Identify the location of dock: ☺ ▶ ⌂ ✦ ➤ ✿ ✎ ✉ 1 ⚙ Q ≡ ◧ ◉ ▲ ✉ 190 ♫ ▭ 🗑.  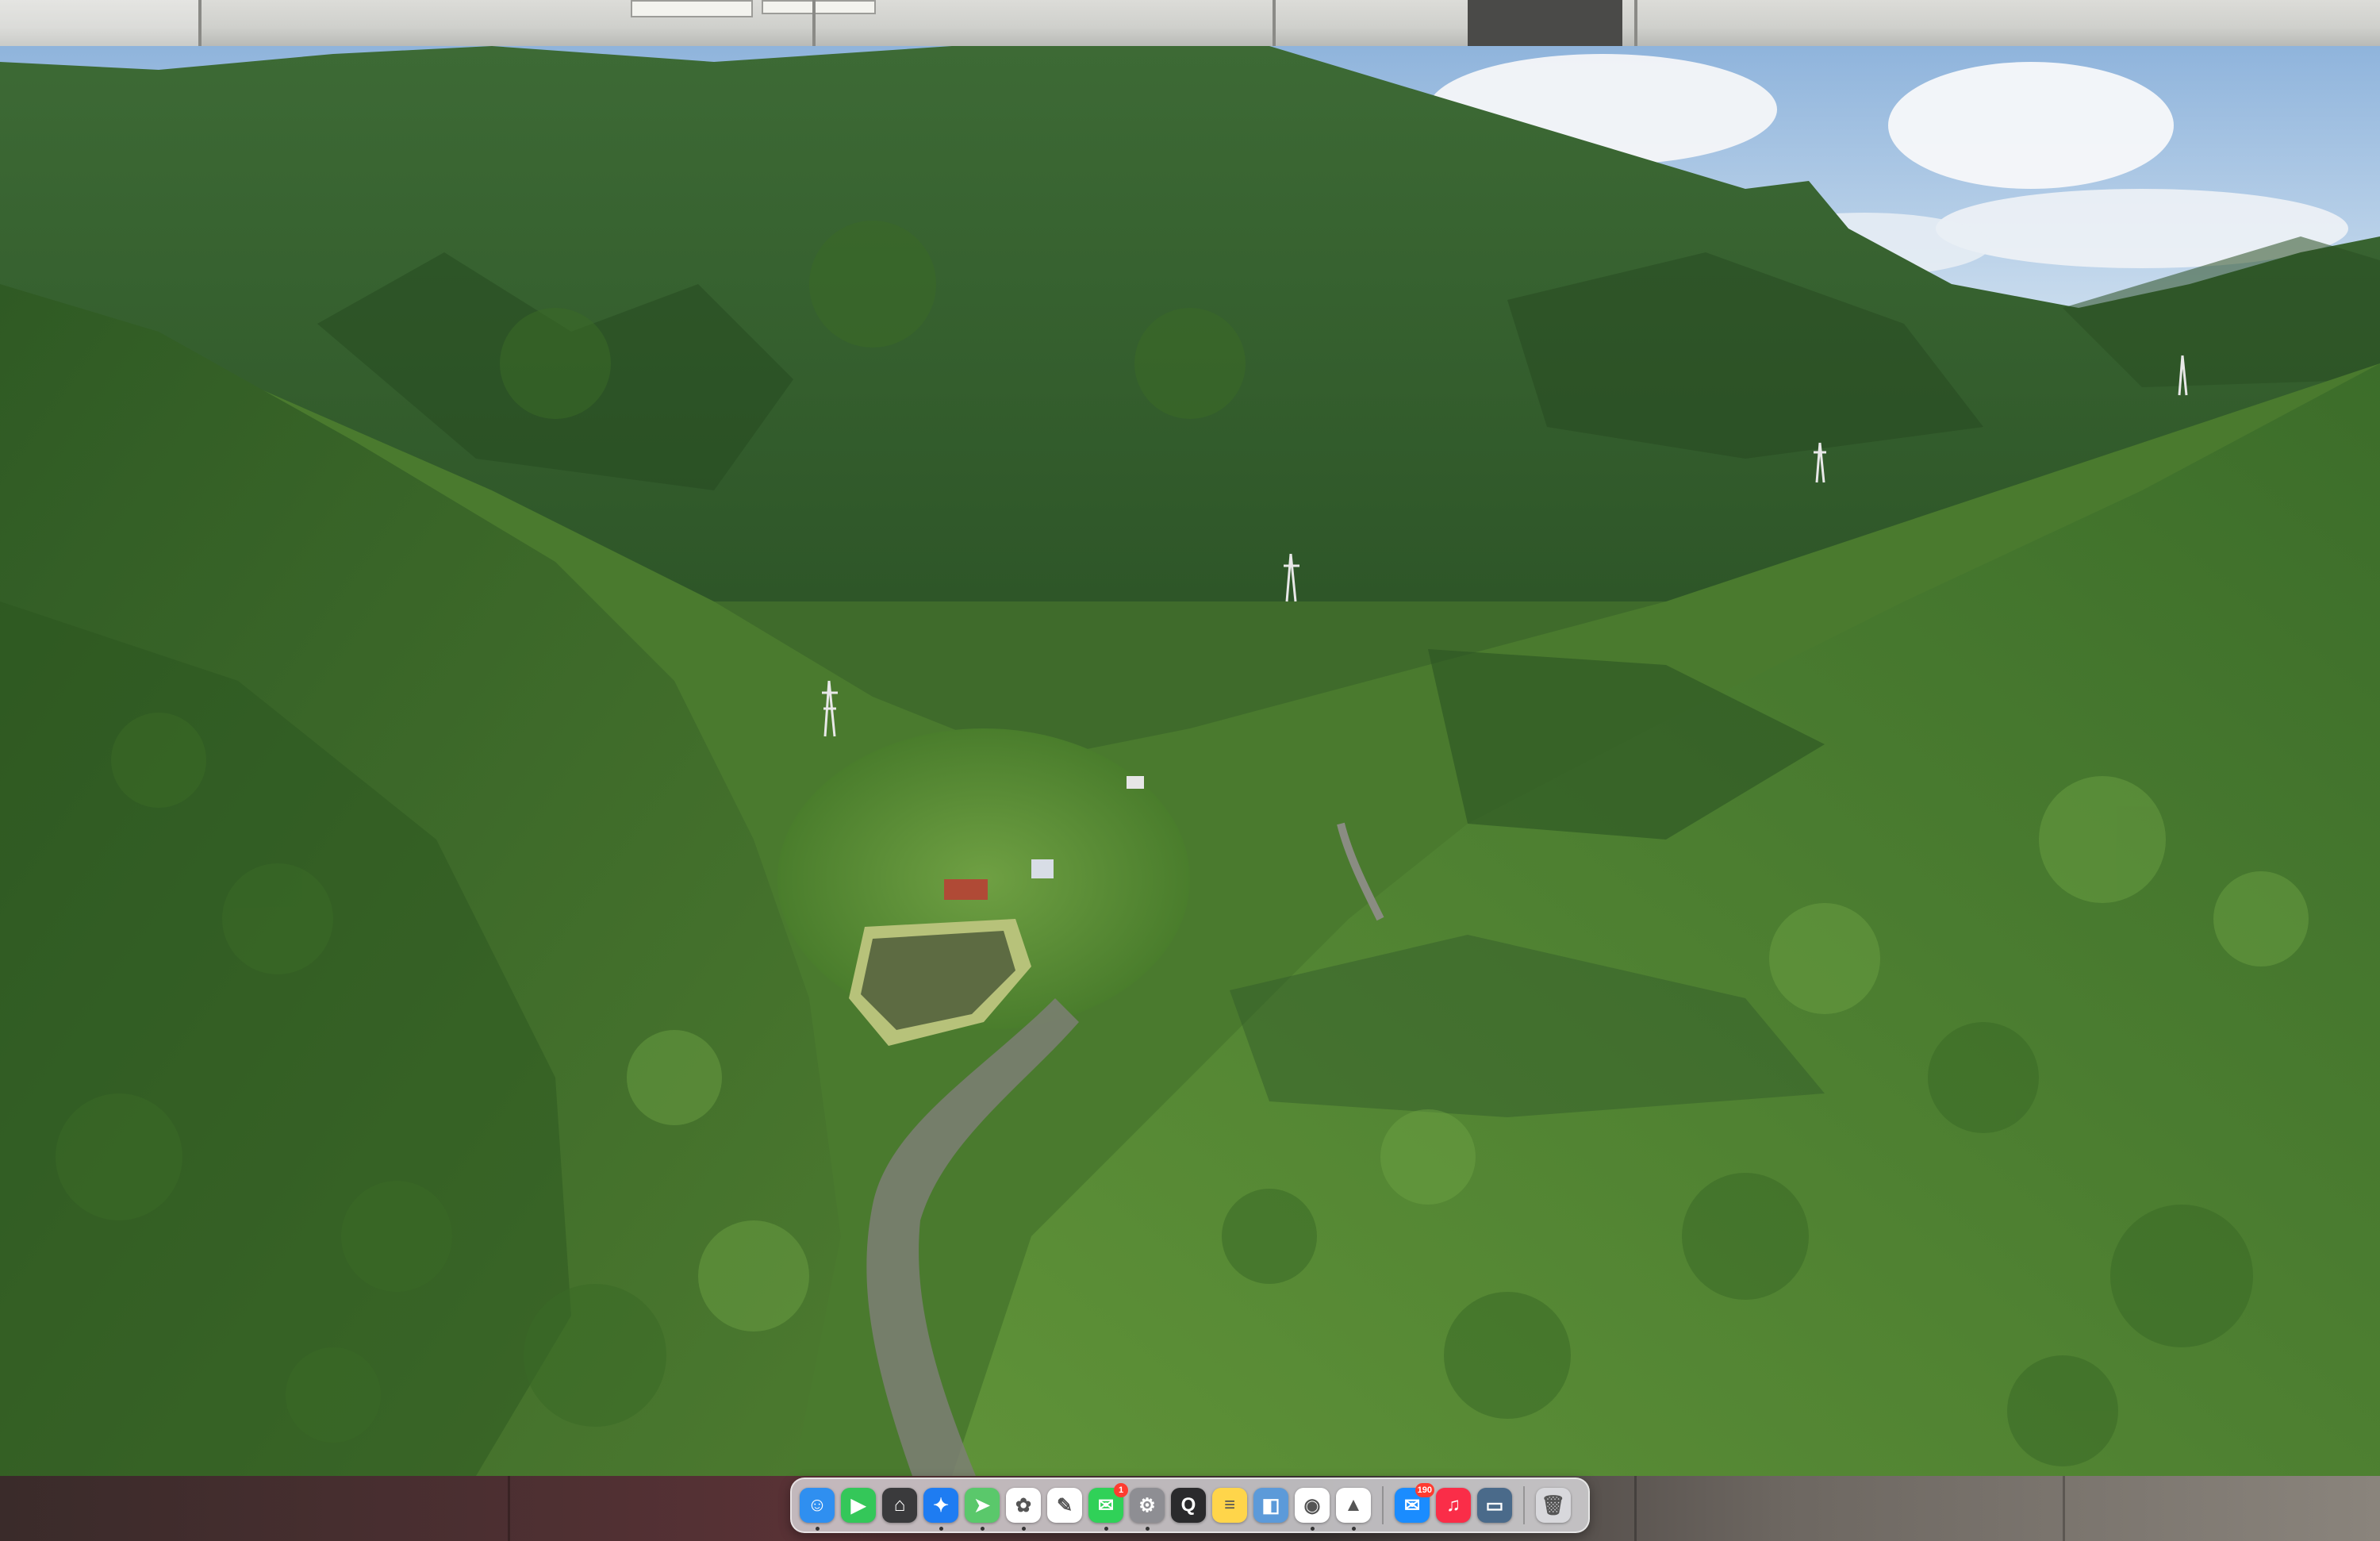
(1190, 1505).